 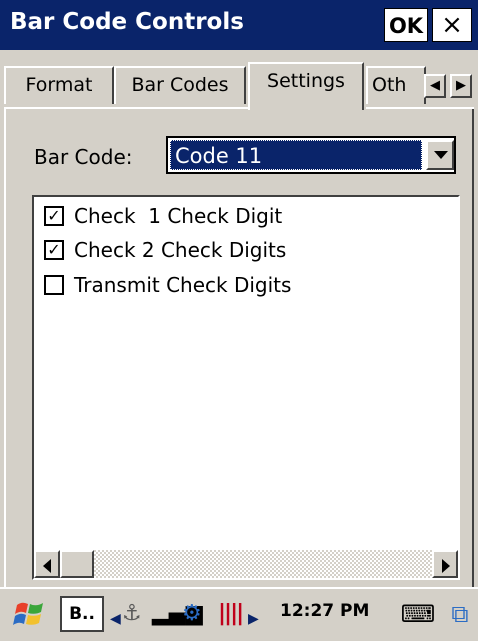 I want to click on windows-flag-icon, so click(x=30, y=614).